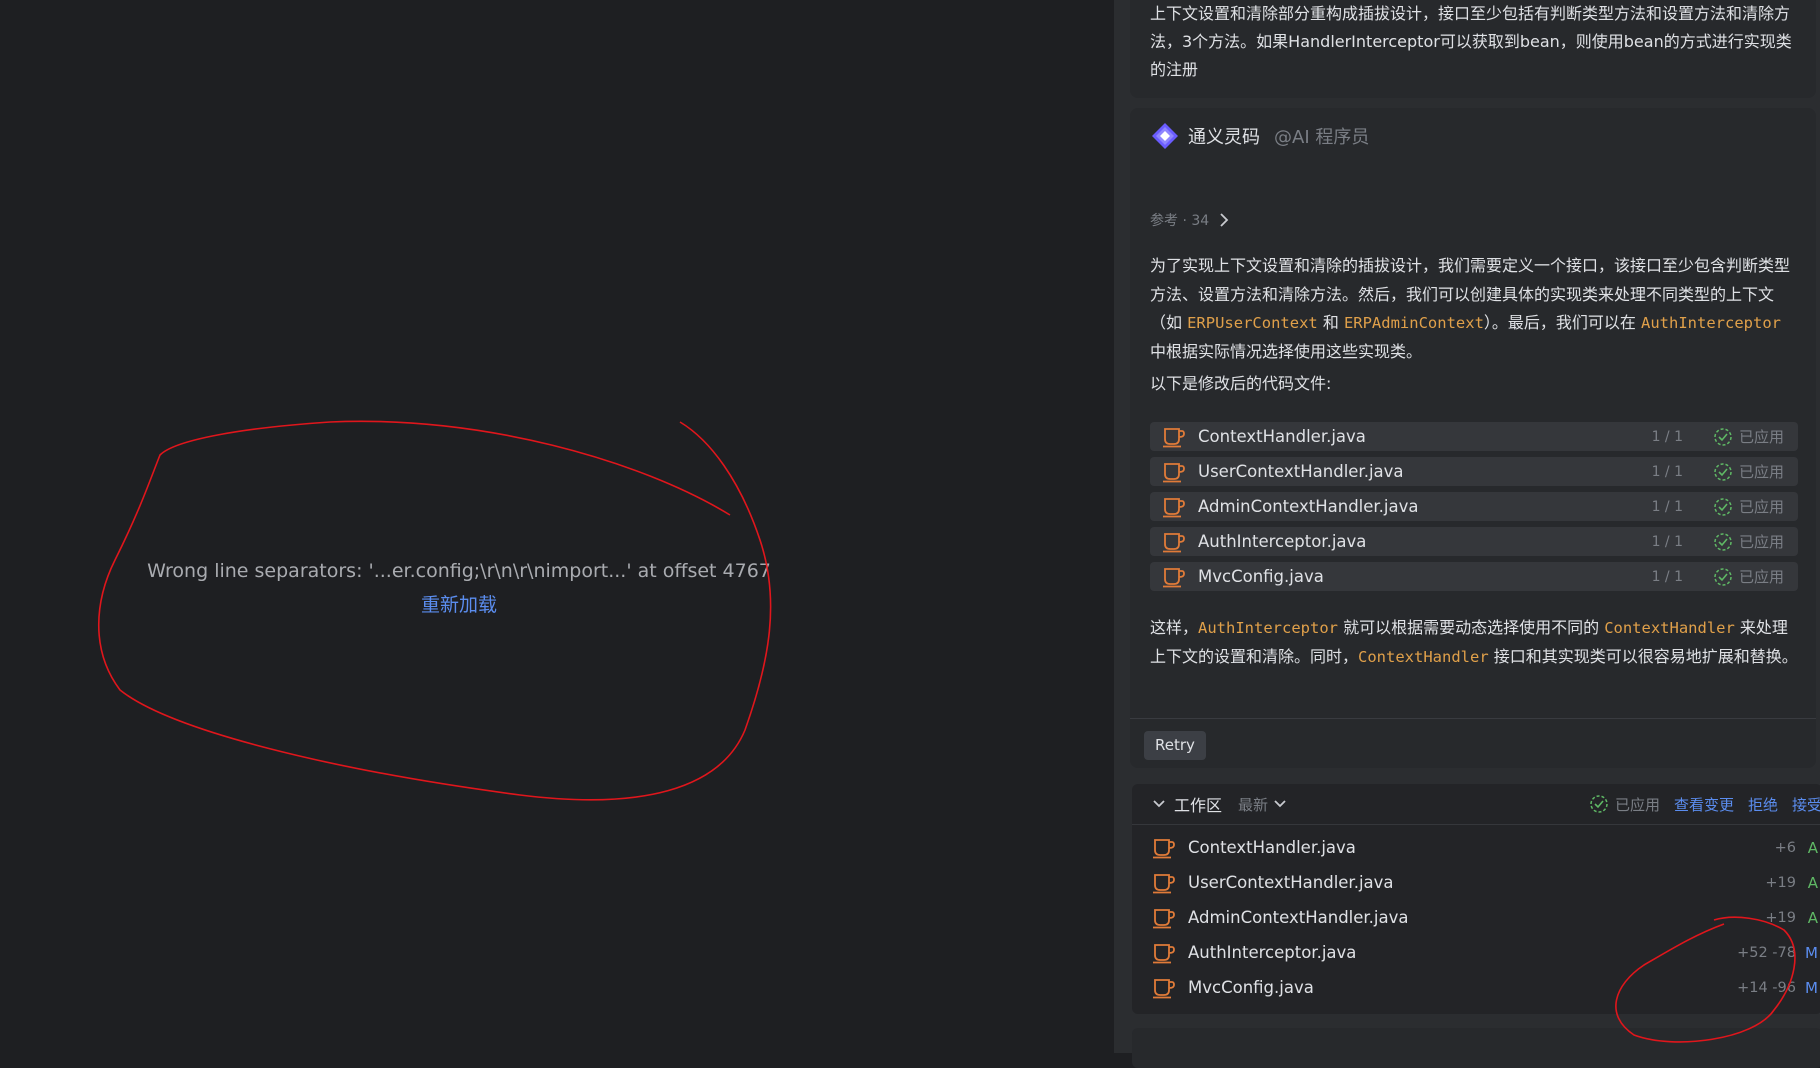 This screenshot has height=1068, width=1820. What do you see at coordinates (1252, 323) in the screenshot?
I see `code-inline: ERPUserContext` at bounding box center [1252, 323].